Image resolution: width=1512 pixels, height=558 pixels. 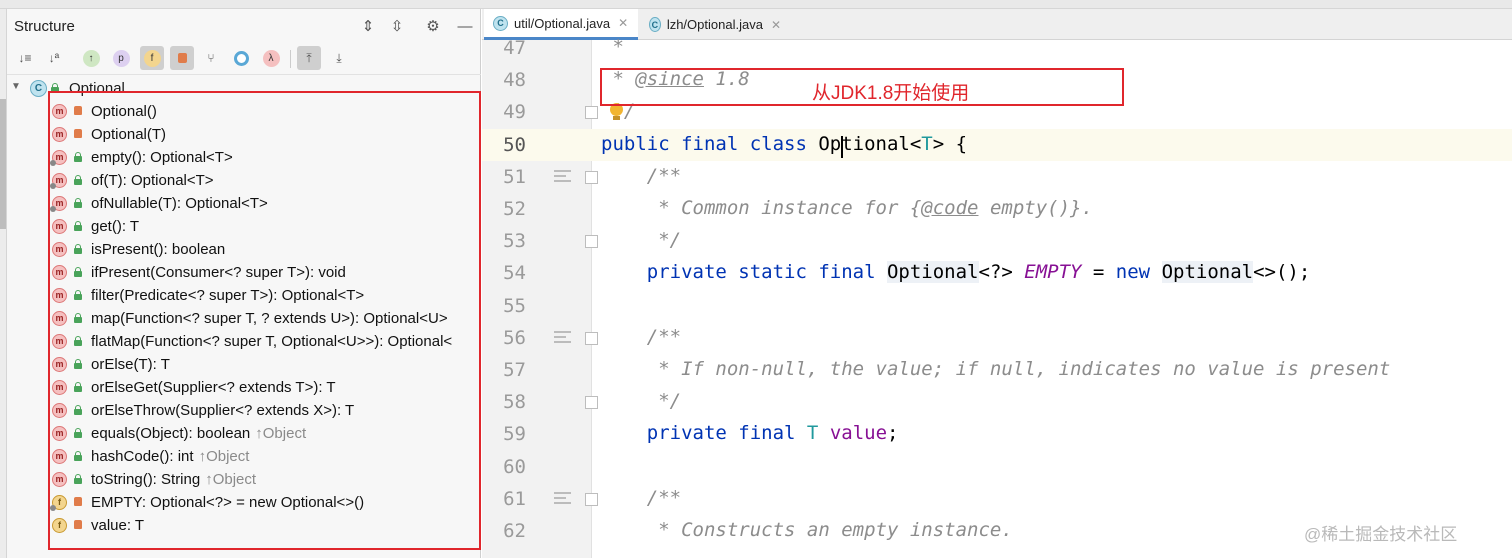 I want to click on code-token: * Common instance for {, so click(x=761, y=208).